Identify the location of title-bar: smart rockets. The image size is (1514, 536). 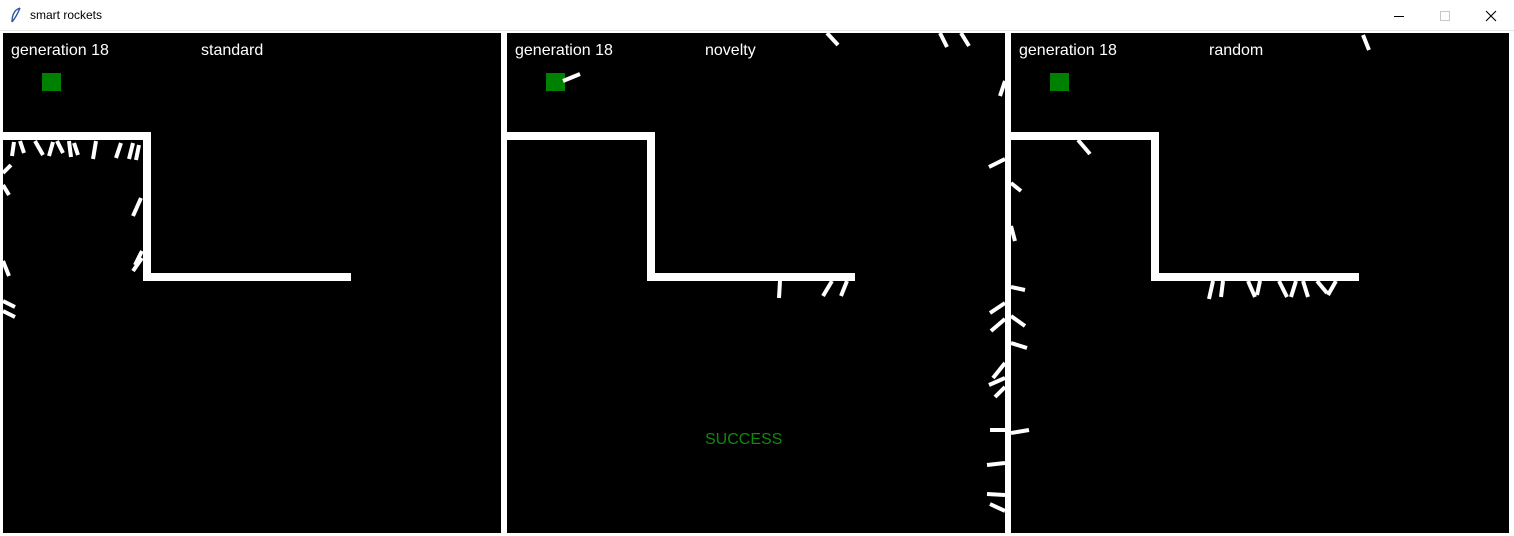
(757, 15).